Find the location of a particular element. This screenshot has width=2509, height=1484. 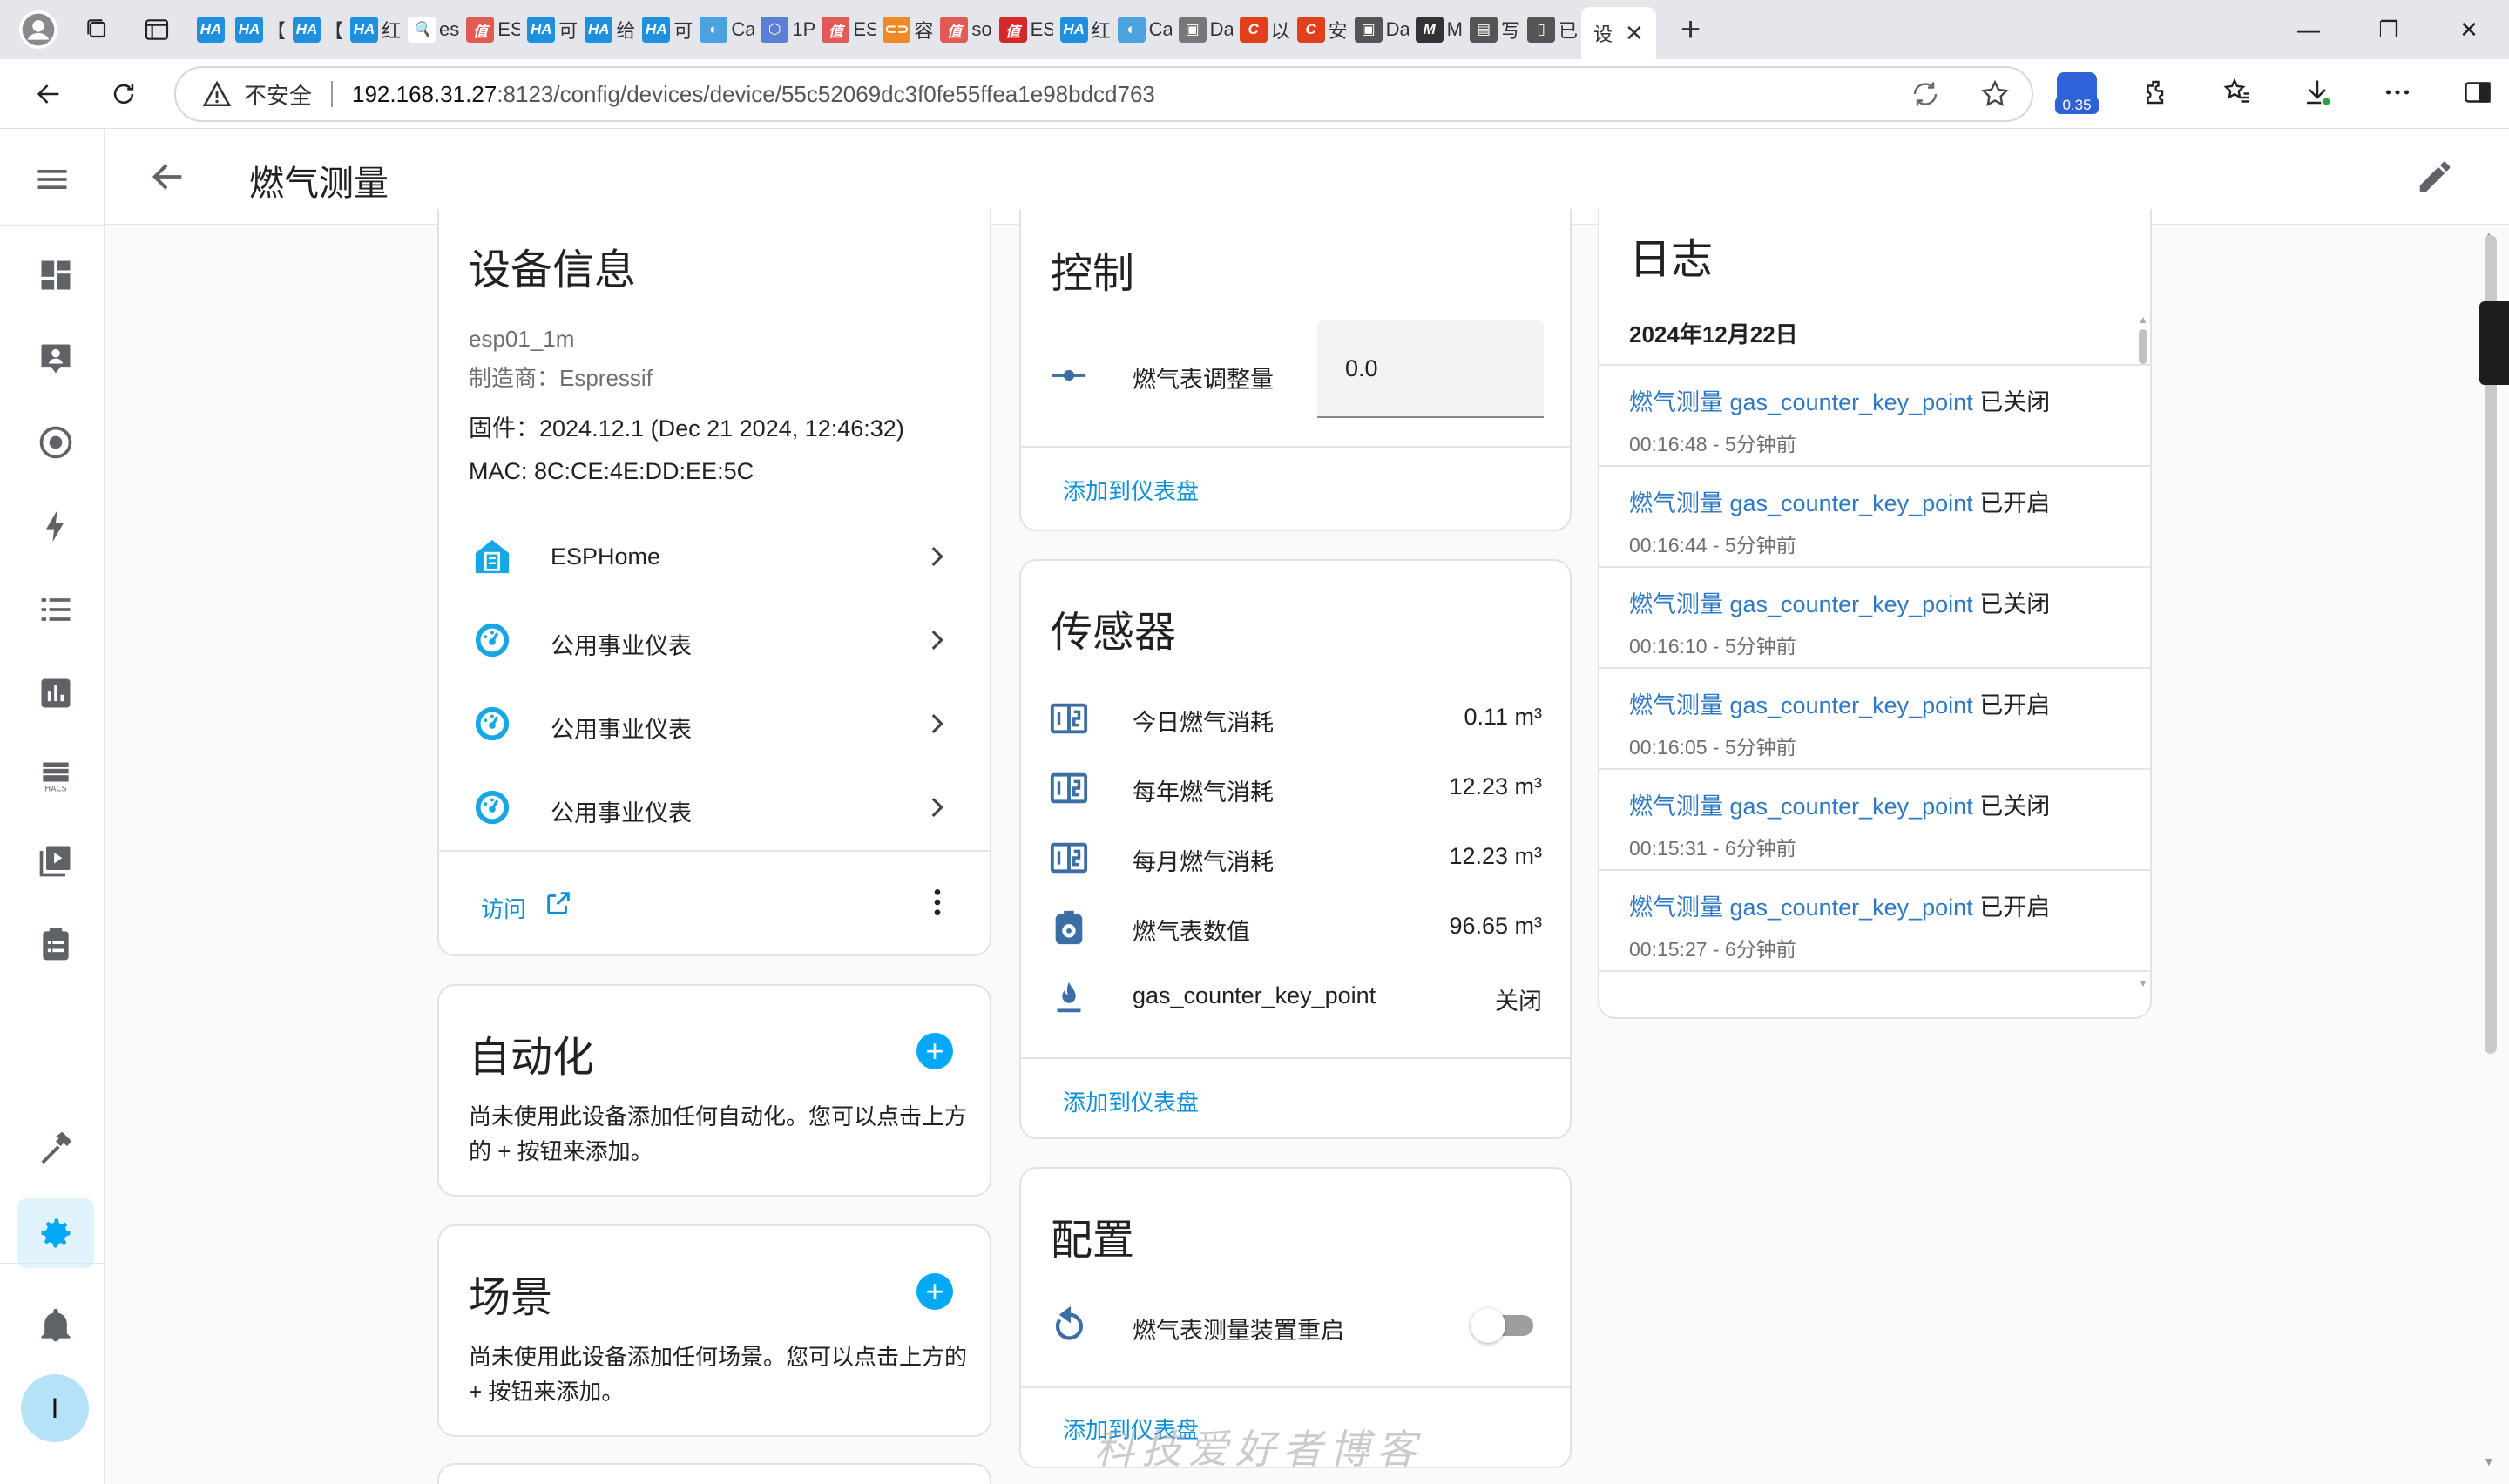

warning-icon is located at coordinates (217, 94).